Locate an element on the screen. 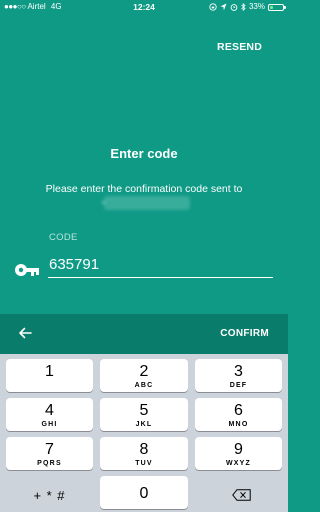 This screenshot has width=320, height=512. key-digit: 5 is located at coordinates (144, 410).